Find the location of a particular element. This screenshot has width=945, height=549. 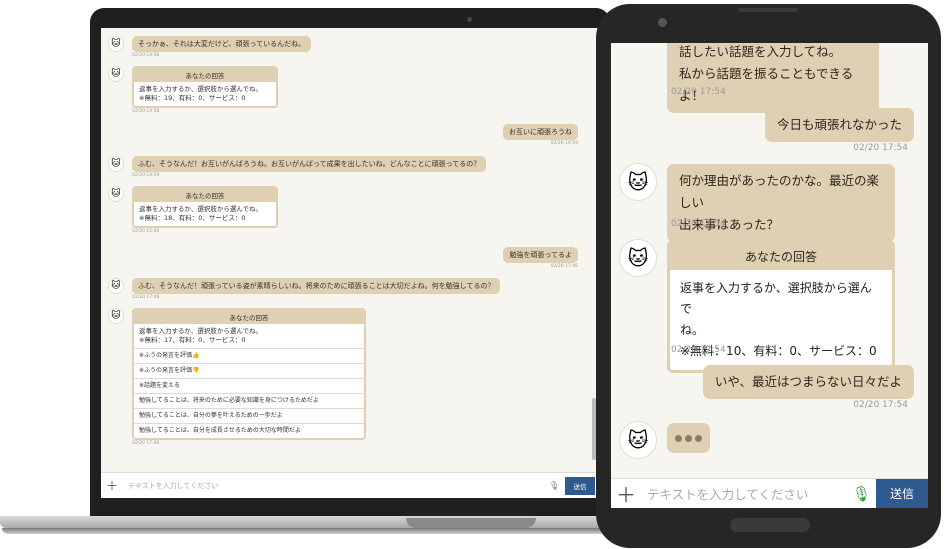

message-time: 02/20 15:00 is located at coordinates (146, 231).